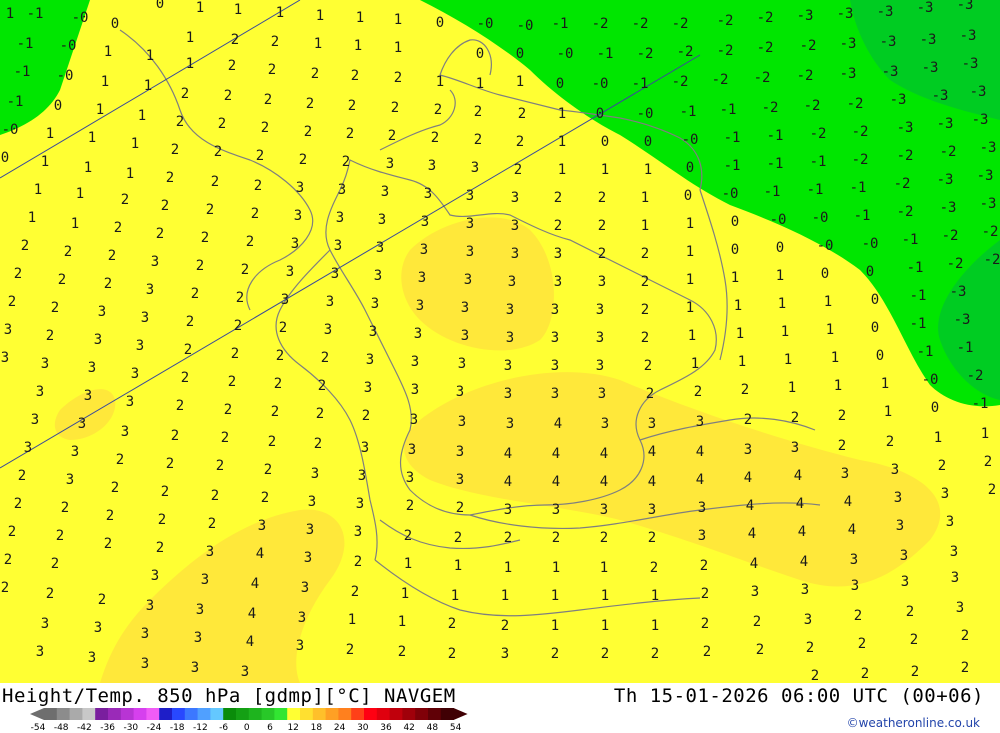 This screenshot has width=1000, height=733. Describe the element at coordinates (409, 728) in the screenshot. I see `legend-tick-label: 42` at that location.